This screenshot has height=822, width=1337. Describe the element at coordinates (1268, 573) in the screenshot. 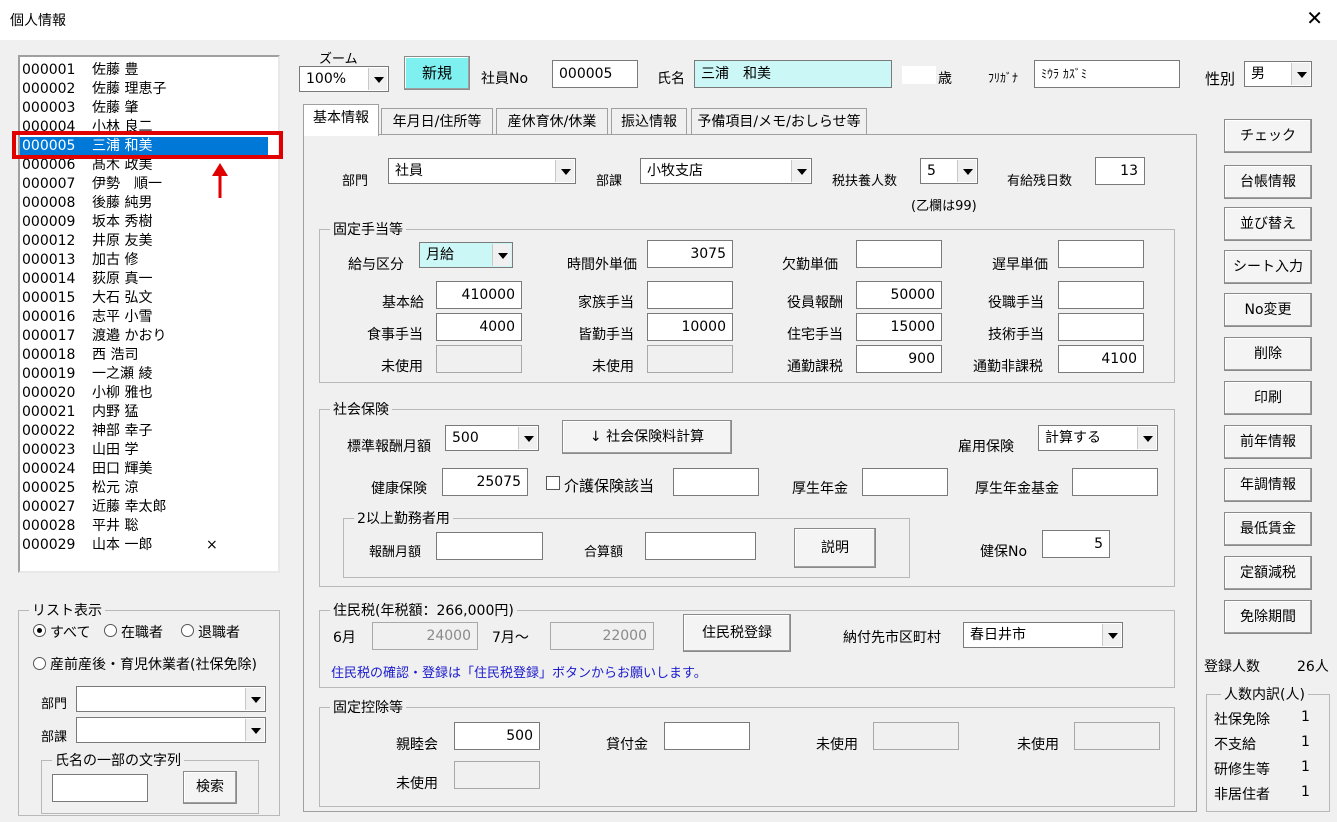

I see `side-button-10: 定額減税` at that location.